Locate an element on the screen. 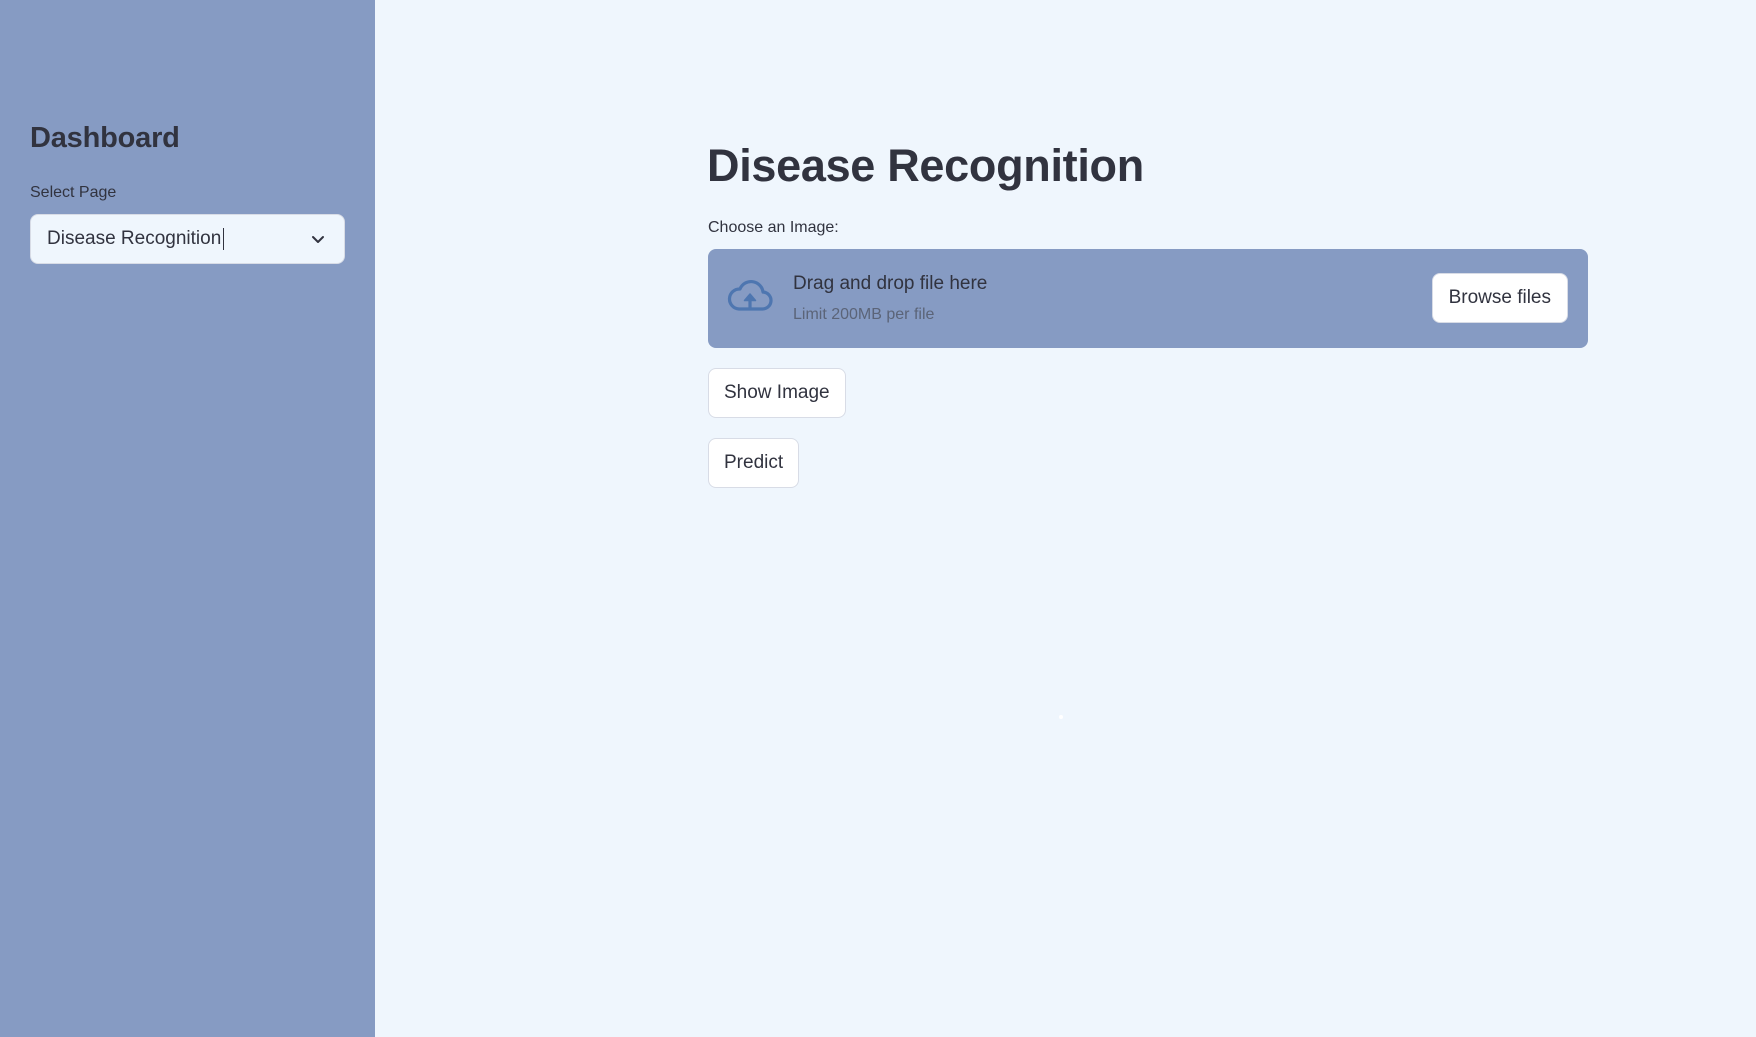 This screenshot has height=1037, width=1756. dropzone-limit: Limit 200MB per file is located at coordinates (864, 314).